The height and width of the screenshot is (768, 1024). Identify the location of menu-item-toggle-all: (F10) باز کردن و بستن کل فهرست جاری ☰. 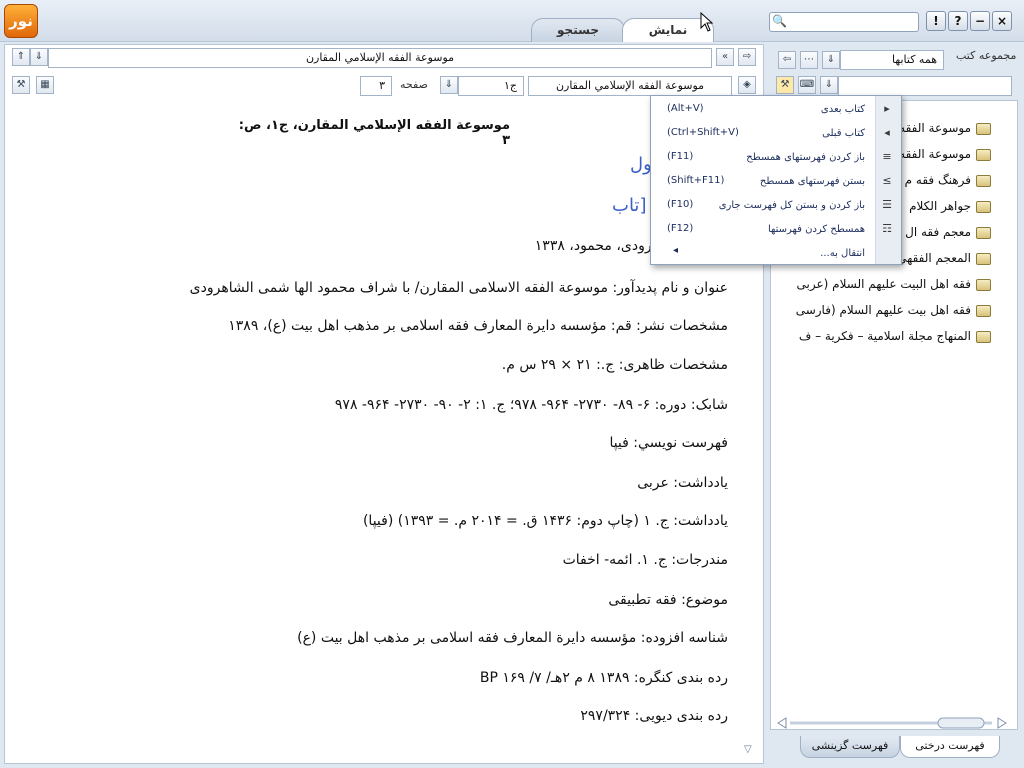
(776, 206).